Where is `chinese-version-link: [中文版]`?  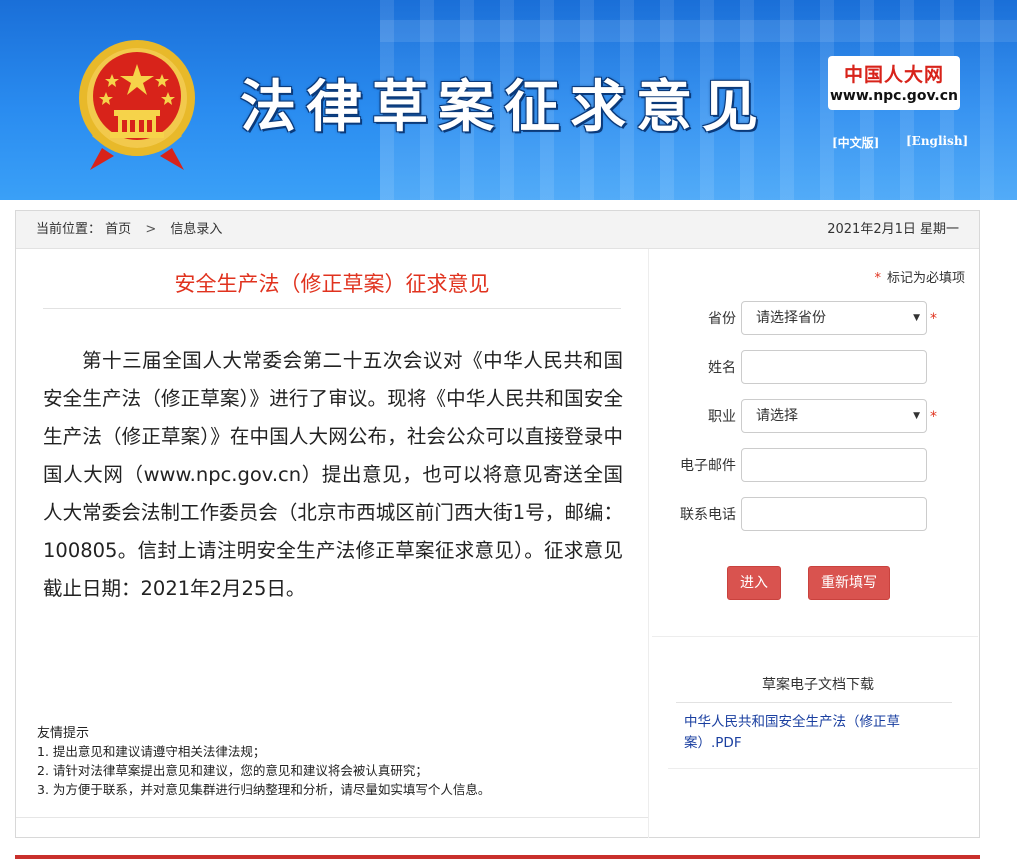 chinese-version-link: [中文版] is located at coordinates (855, 142).